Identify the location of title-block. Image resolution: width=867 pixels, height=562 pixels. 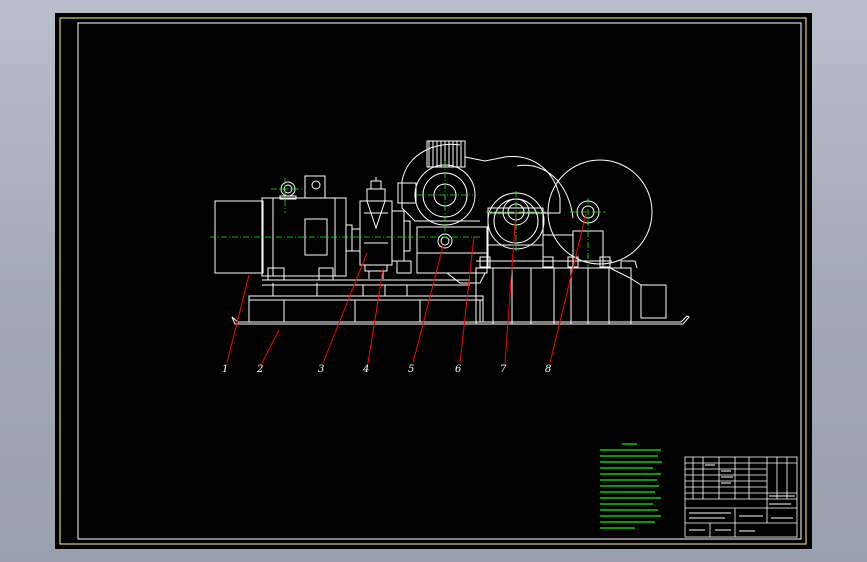
(741, 497).